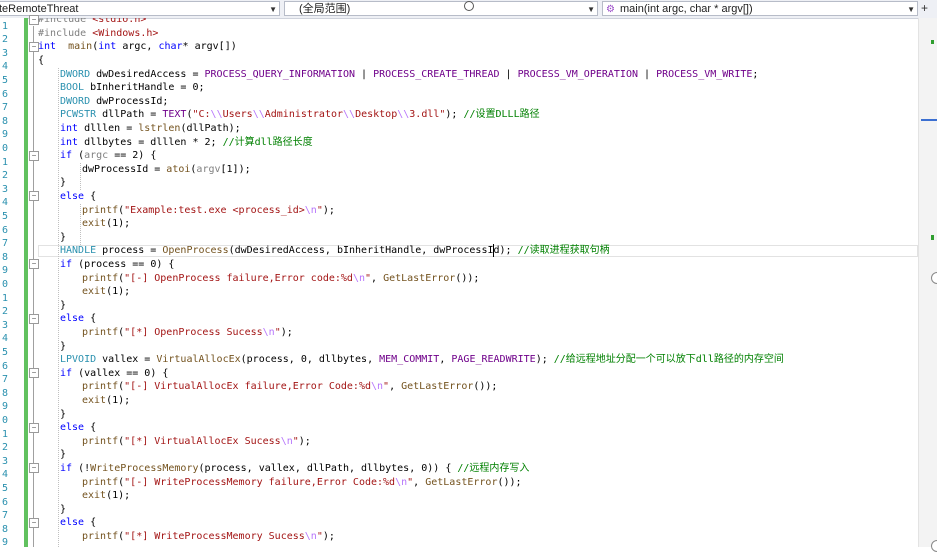 Image resolution: width=937 pixels, height=552 pixels. Describe the element at coordinates (668, 360) in the screenshot. I see `code-token: //给远程地址分配一个可以放下dll路径的内存空间` at that location.